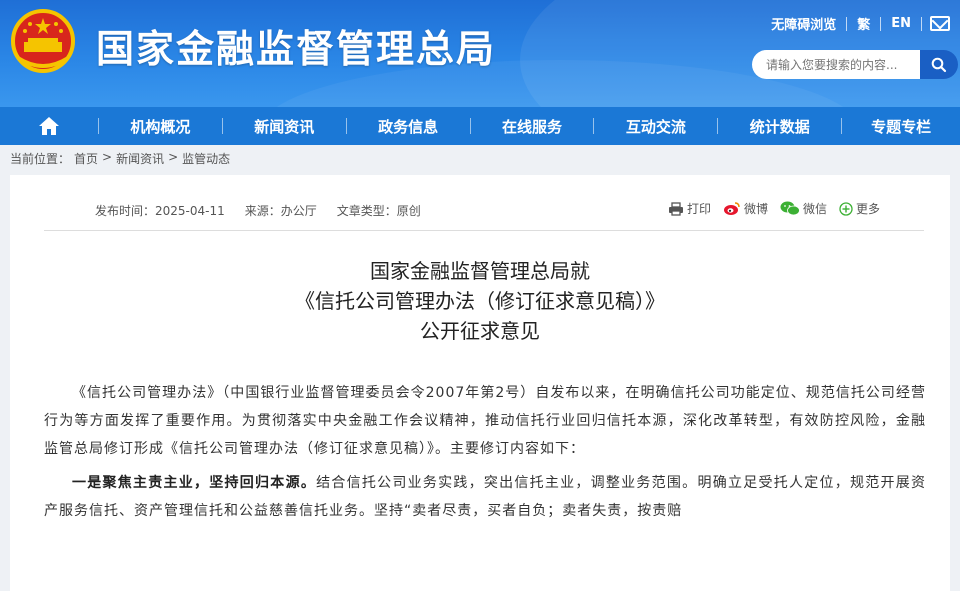 The height and width of the screenshot is (591, 960). I want to click on breadcrumb-regulatory-news: 监管动态, so click(206, 158).